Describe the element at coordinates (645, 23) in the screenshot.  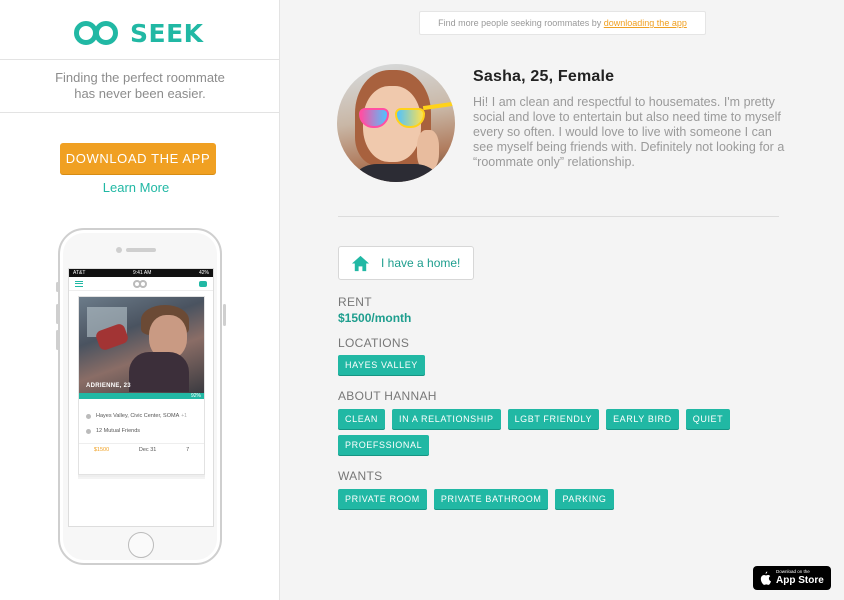
I see `download-link: downloading the app` at that location.